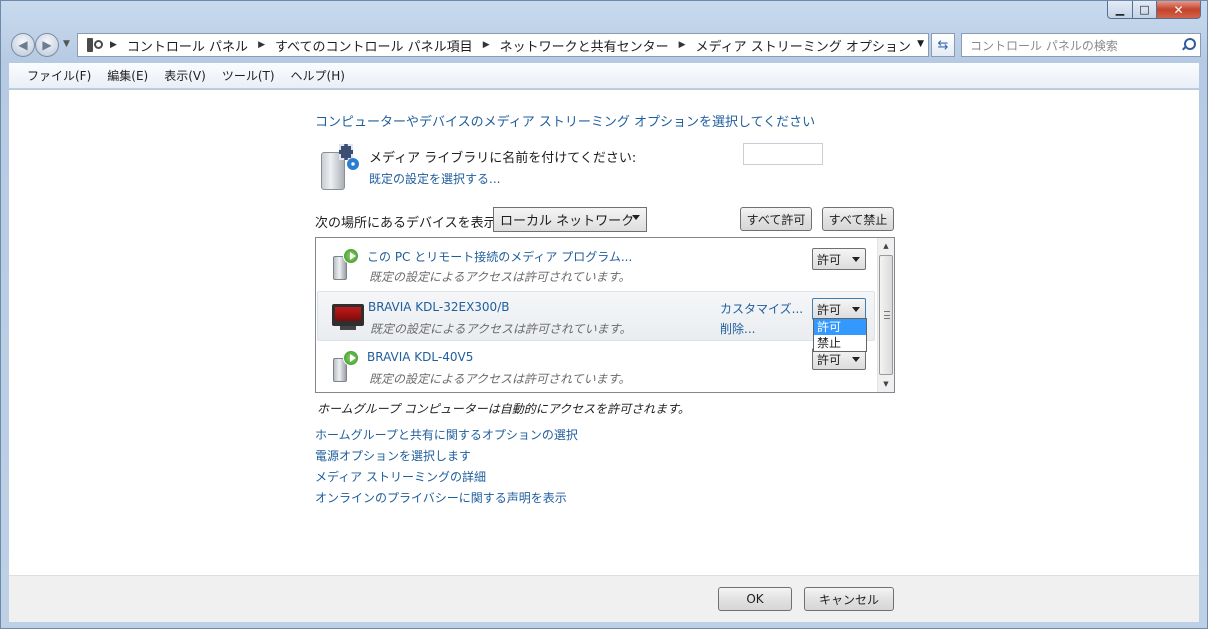 This screenshot has height=629, width=1208. What do you see at coordinates (503, 409) in the screenshot?
I see `homegroup-note: ホームグループ コンピューターは自動的にアクセスを許可されます。` at bounding box center [503, 409].